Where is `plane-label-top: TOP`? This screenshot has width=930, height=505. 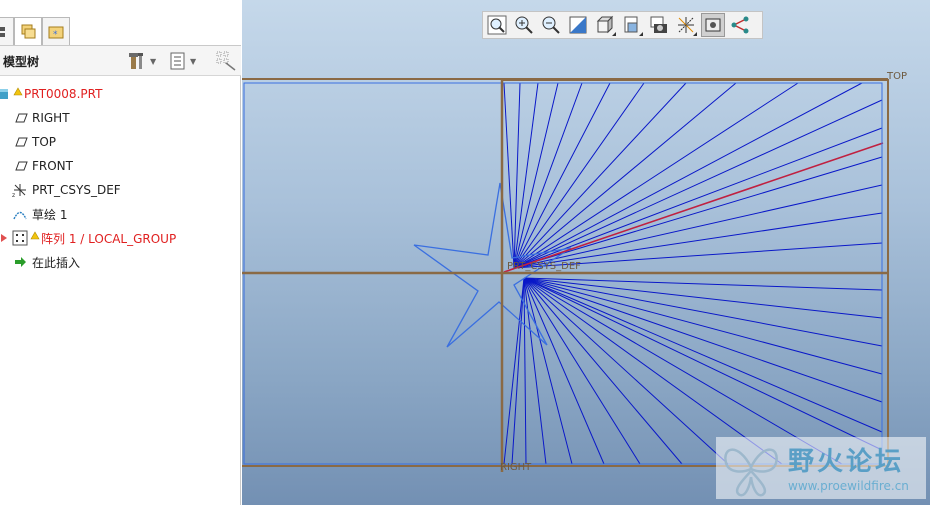 plane-label-top: TOP is located at coordinates (896, 76).